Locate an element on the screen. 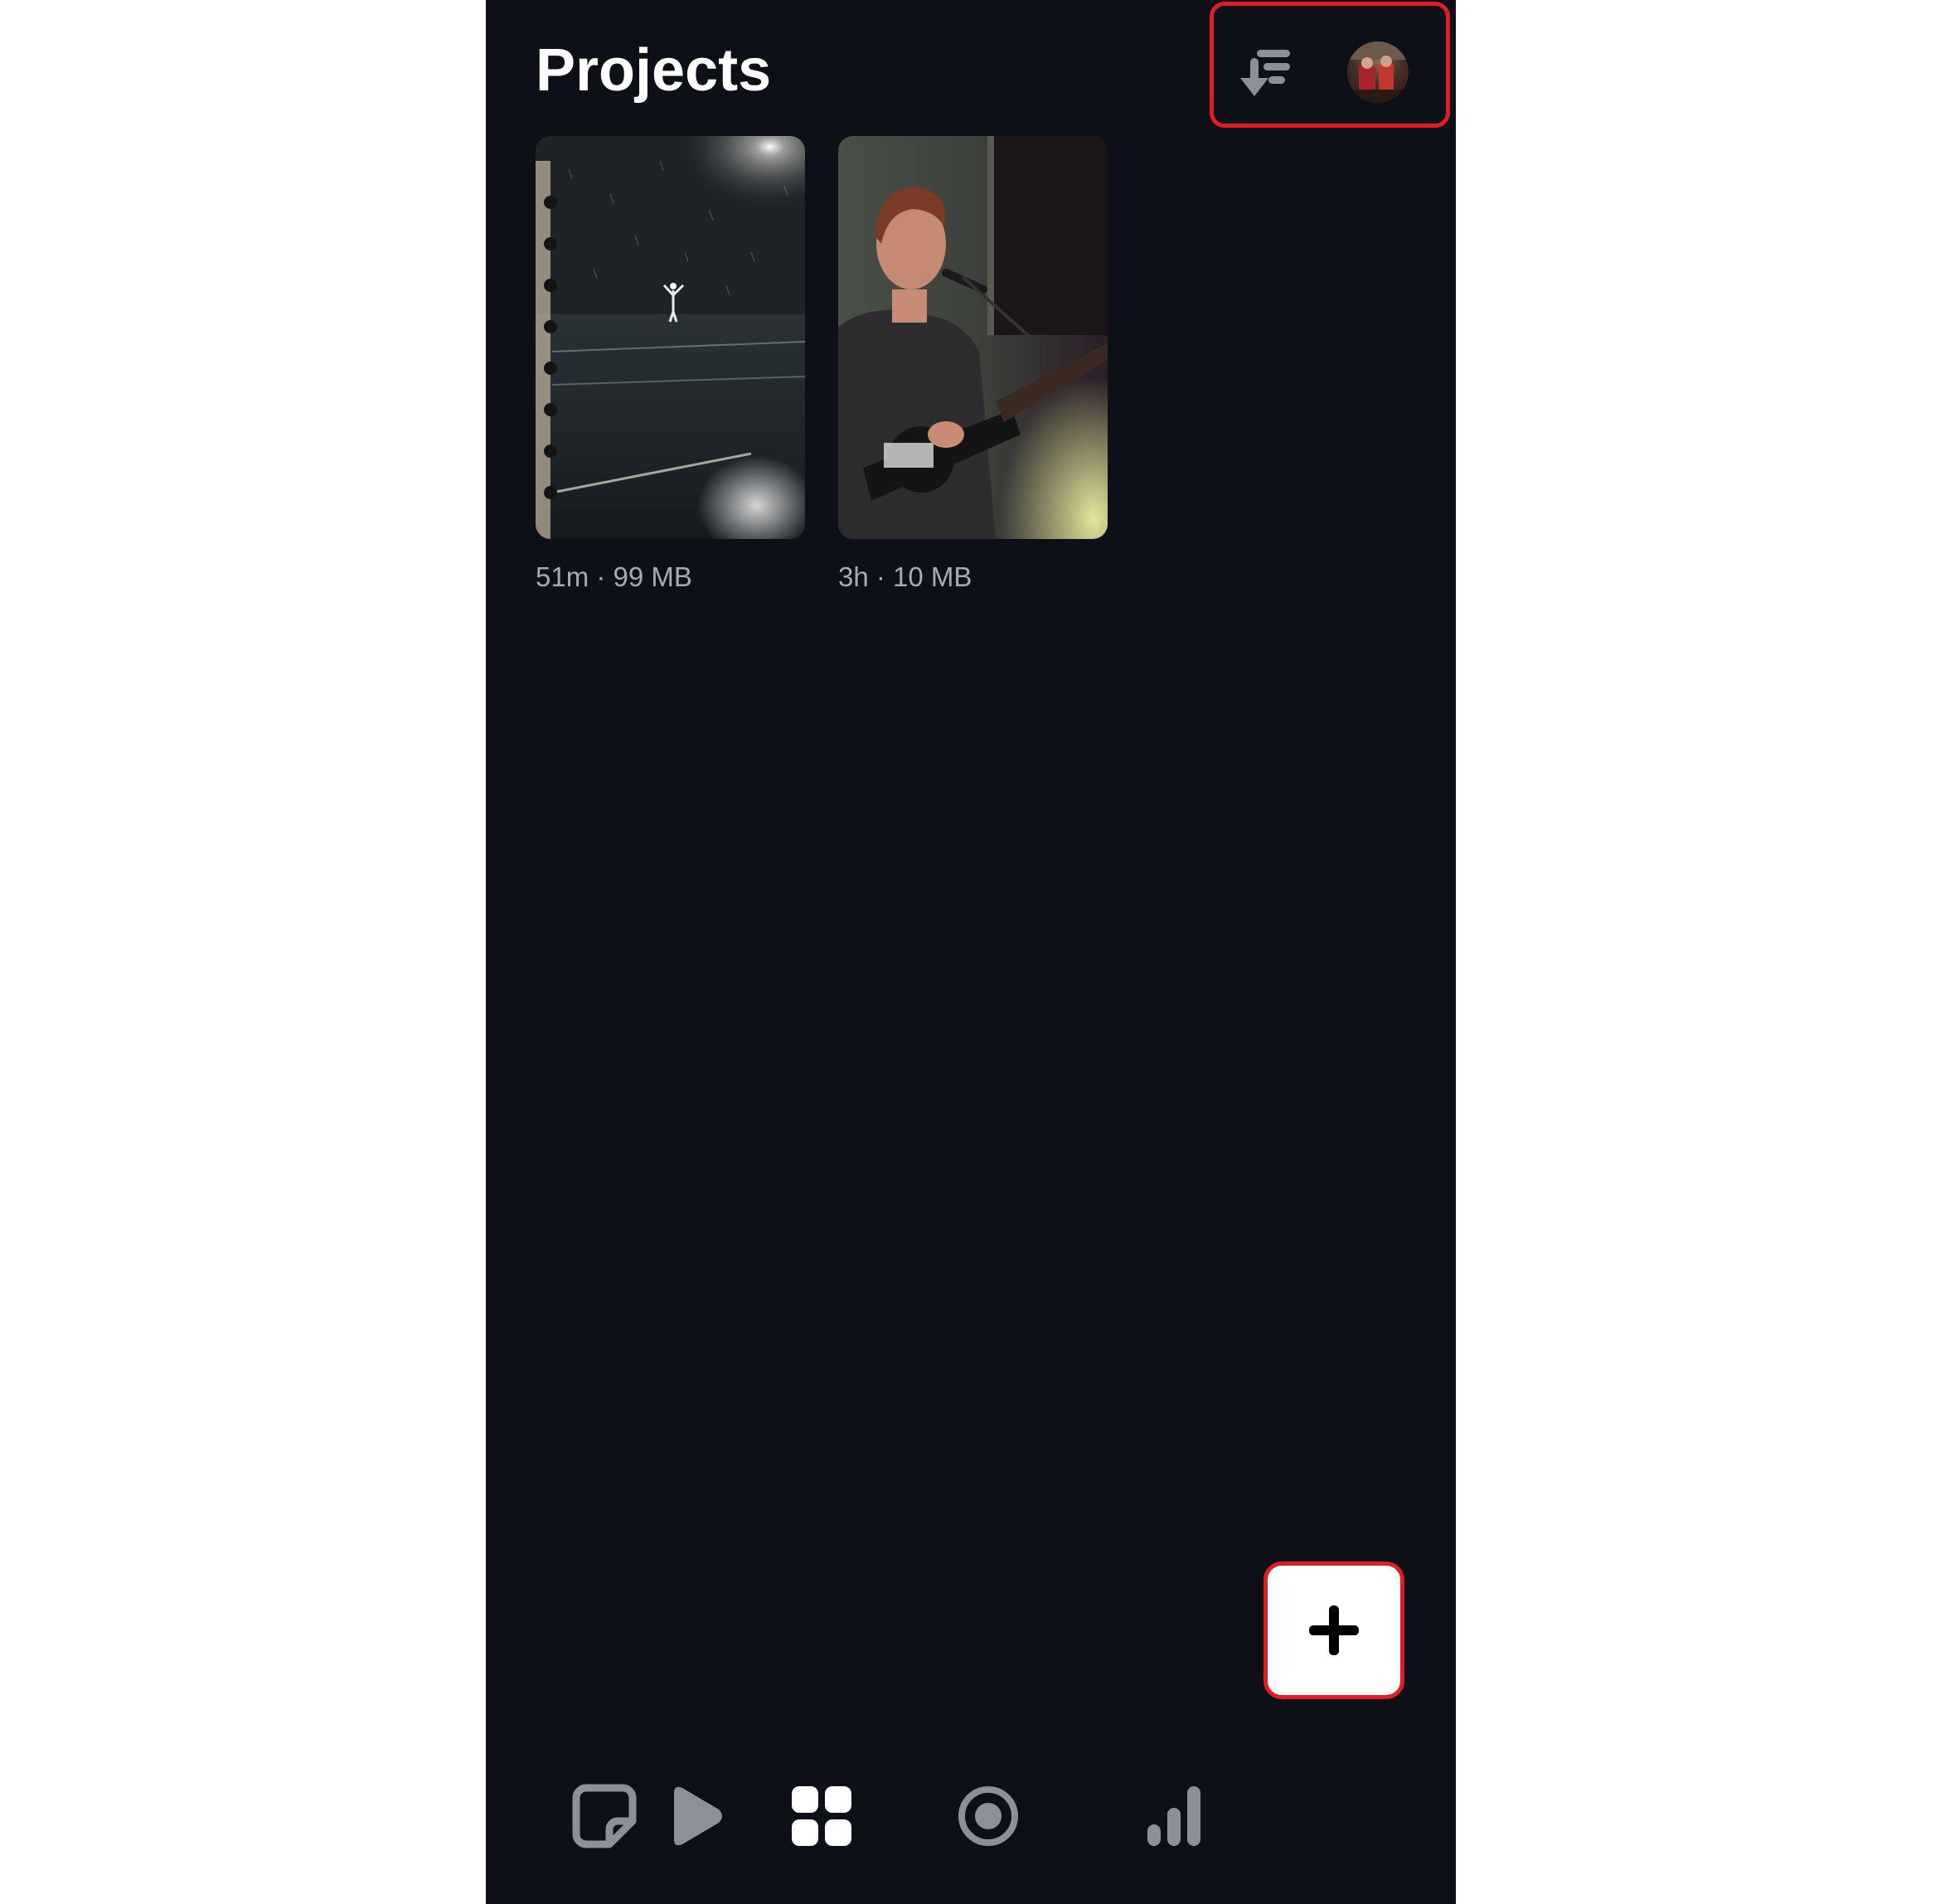  record-icon is located at coordinates (988, 1816).